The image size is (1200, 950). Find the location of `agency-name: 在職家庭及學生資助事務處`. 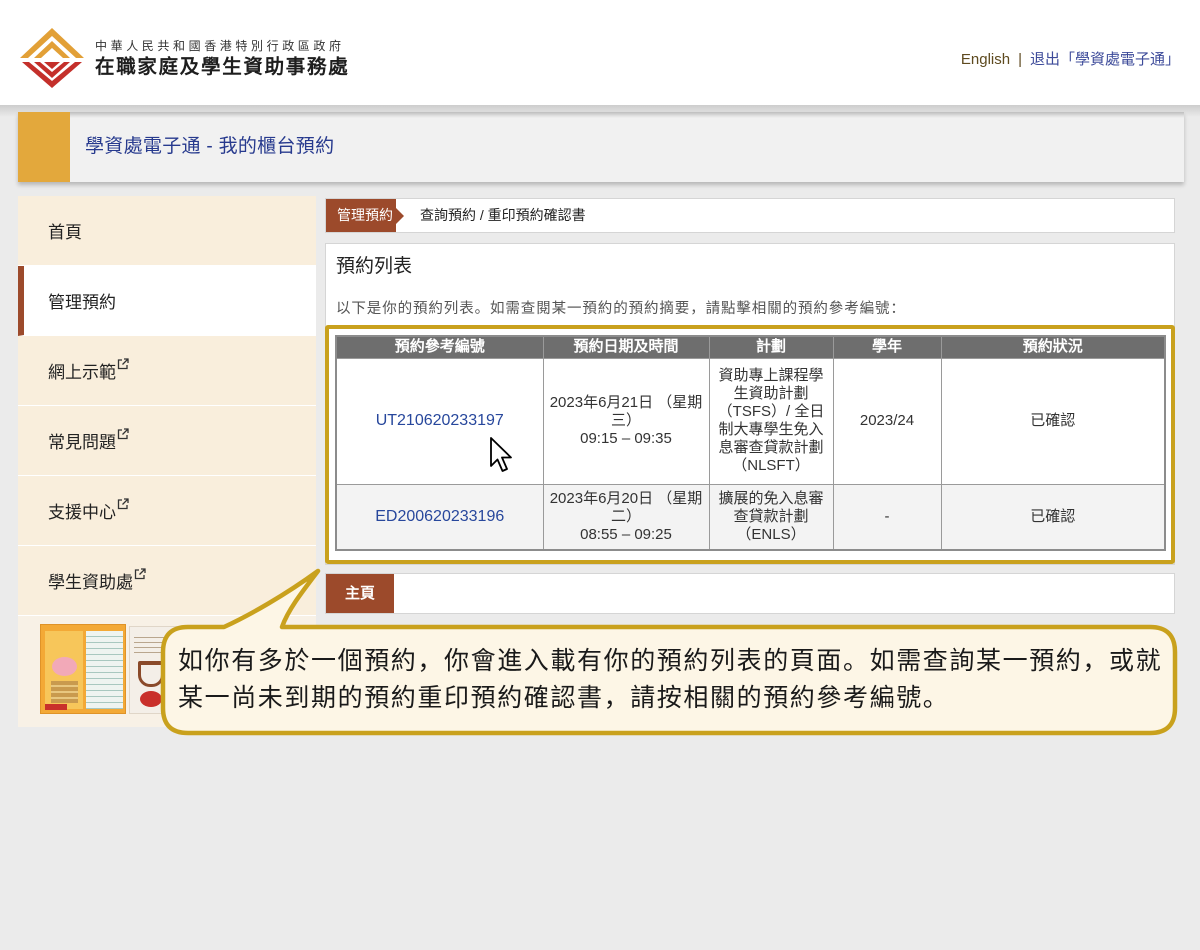

agency-name: 在職家庭及學生資助事務處 is located at coordinates (222, 67).